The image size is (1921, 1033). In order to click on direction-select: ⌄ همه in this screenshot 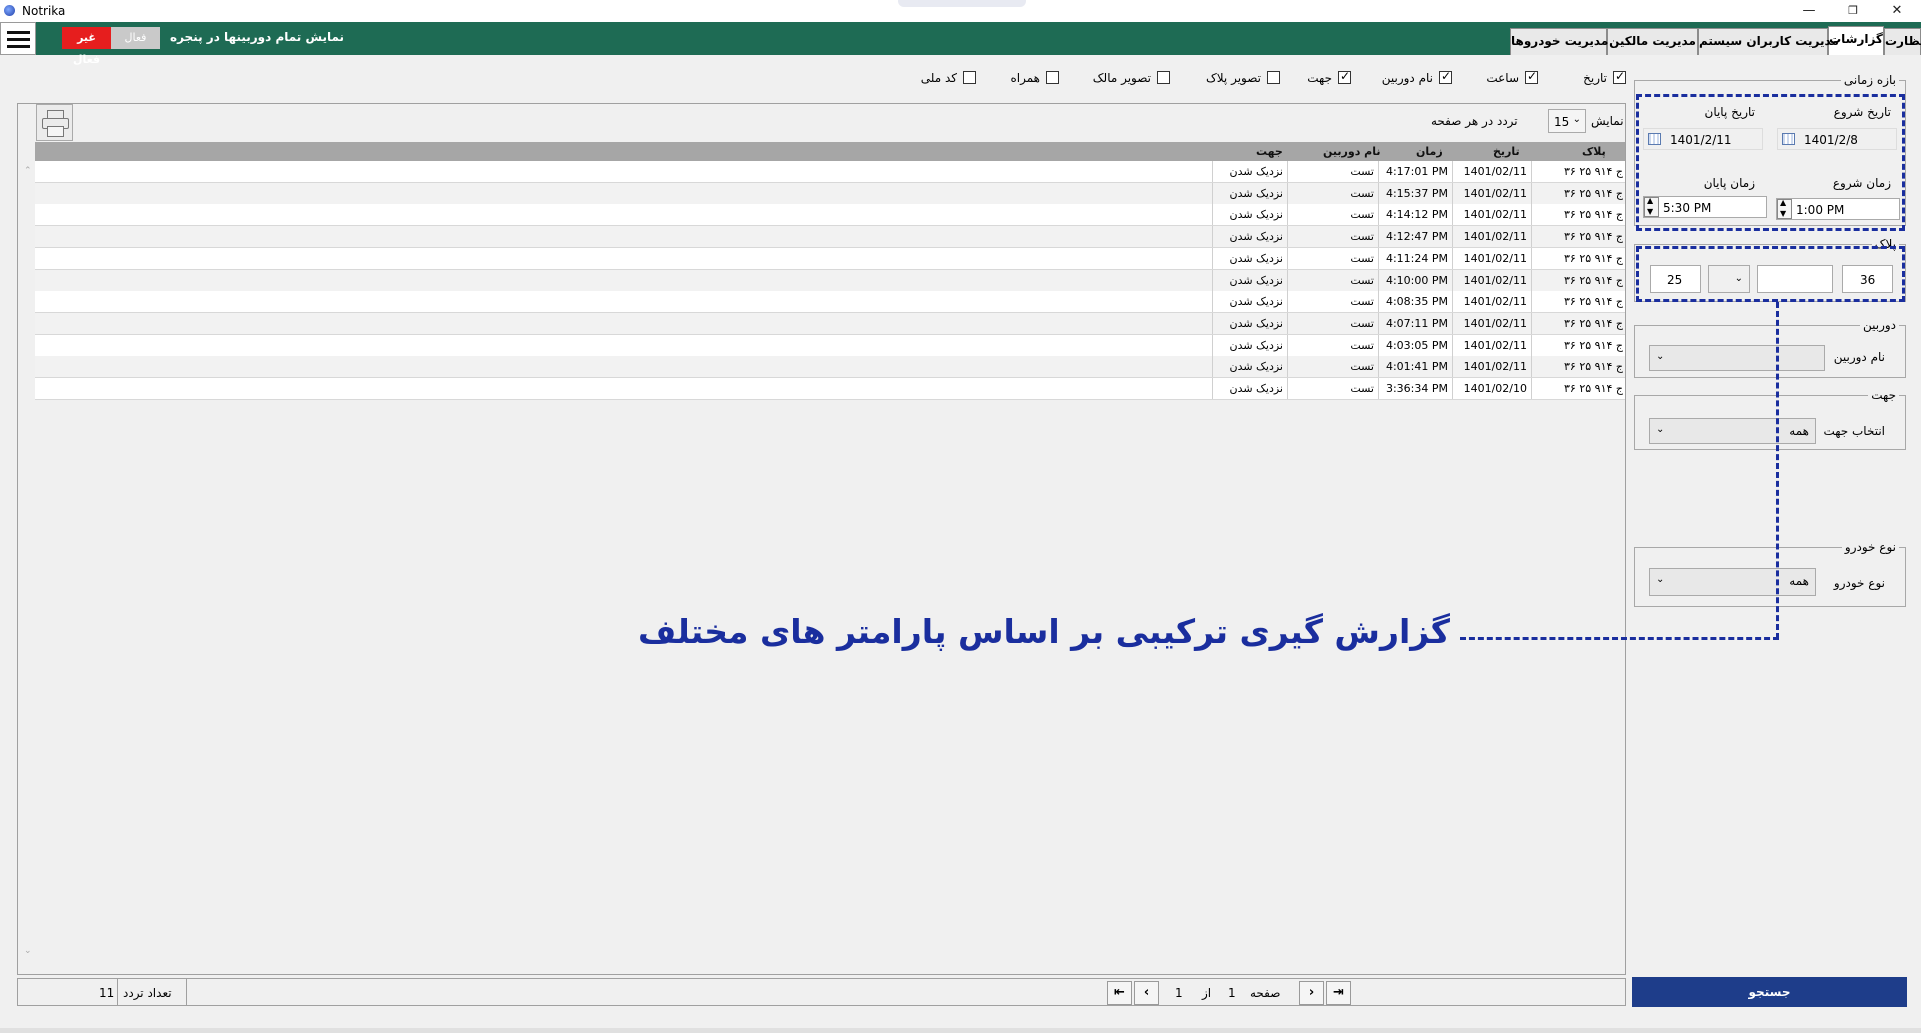, I will do `click(1732, 431)`.